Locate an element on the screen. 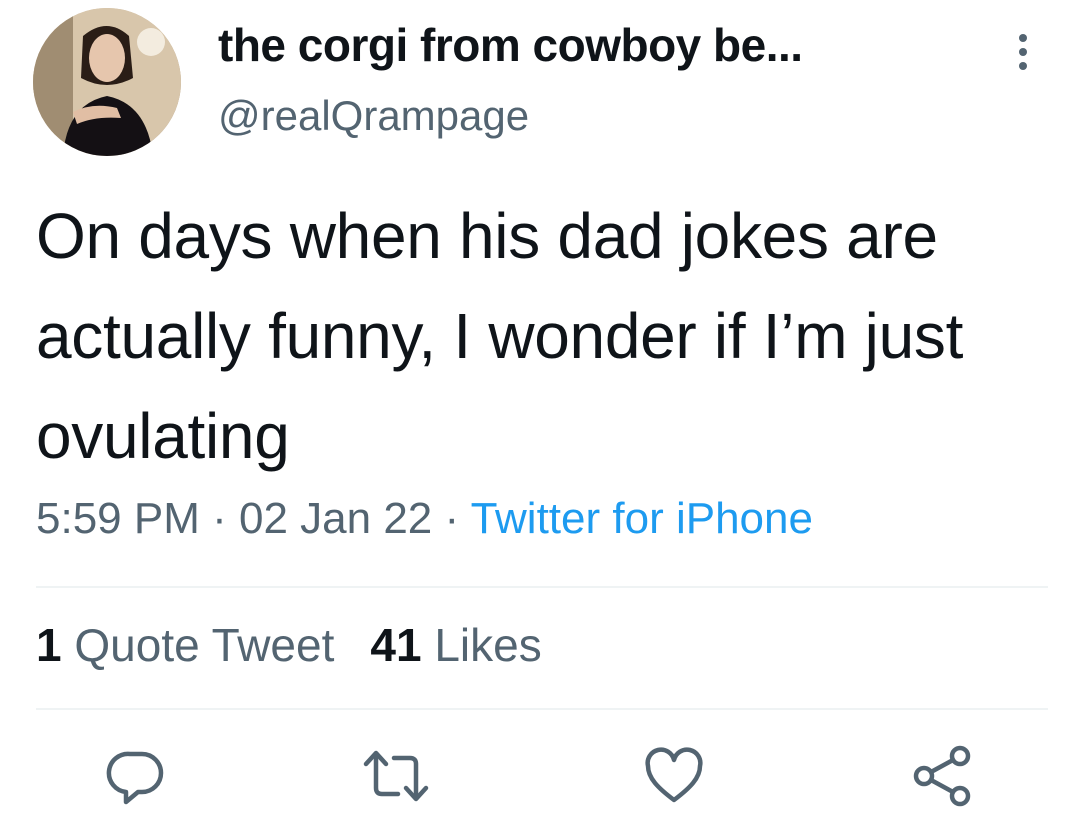 The image size is (1080, 840). likes-stat: 41 Likes is located at coordinates (455, 645).